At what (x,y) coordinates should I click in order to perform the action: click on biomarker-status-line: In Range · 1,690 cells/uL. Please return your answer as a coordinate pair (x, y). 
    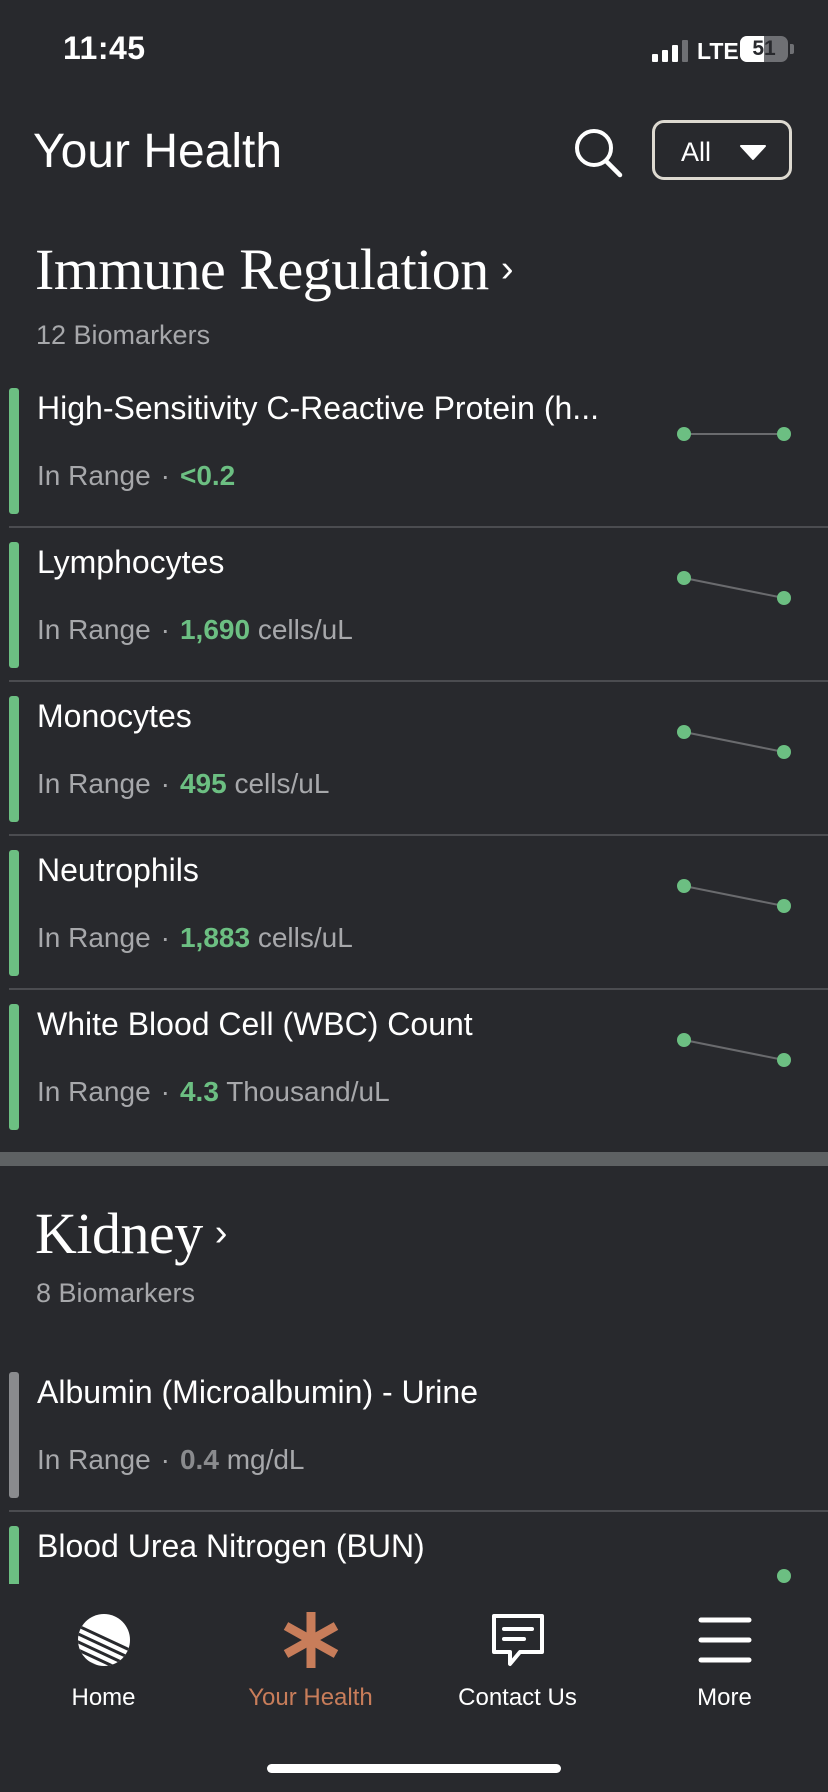
    Looking at the image, I should click on (195, 629).